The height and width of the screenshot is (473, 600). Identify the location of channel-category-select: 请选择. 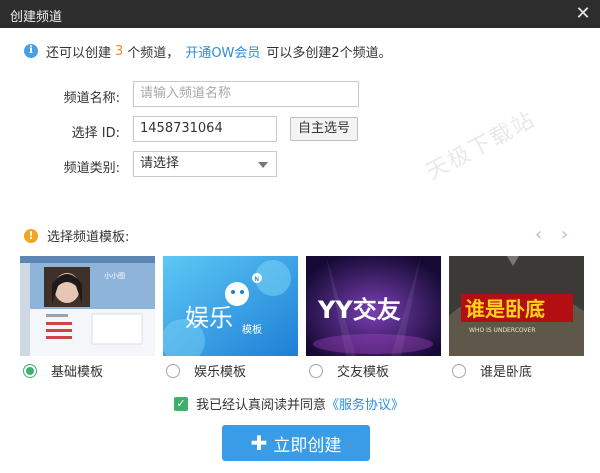
(205, 164).